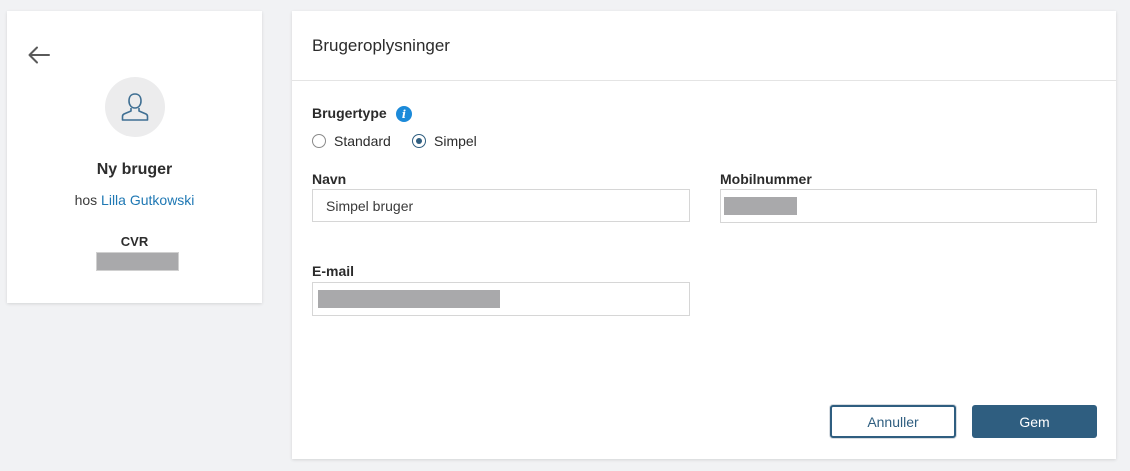  I want to click on org-prefix: hos, so click(86, 200).